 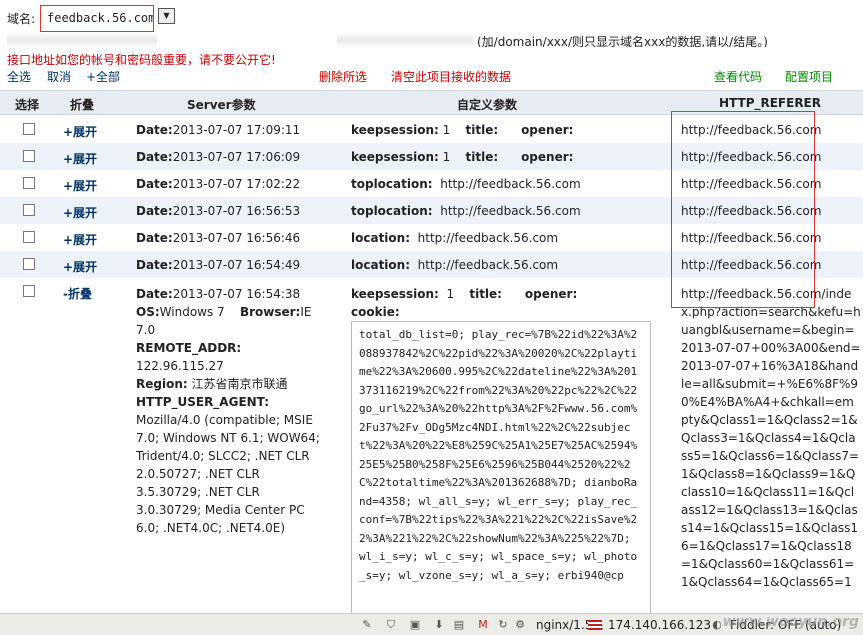 What do you see at coordinates (738, 76) in the screenshot?
I see `view-code-link: 查看代码` at bounding box center [738, 76].